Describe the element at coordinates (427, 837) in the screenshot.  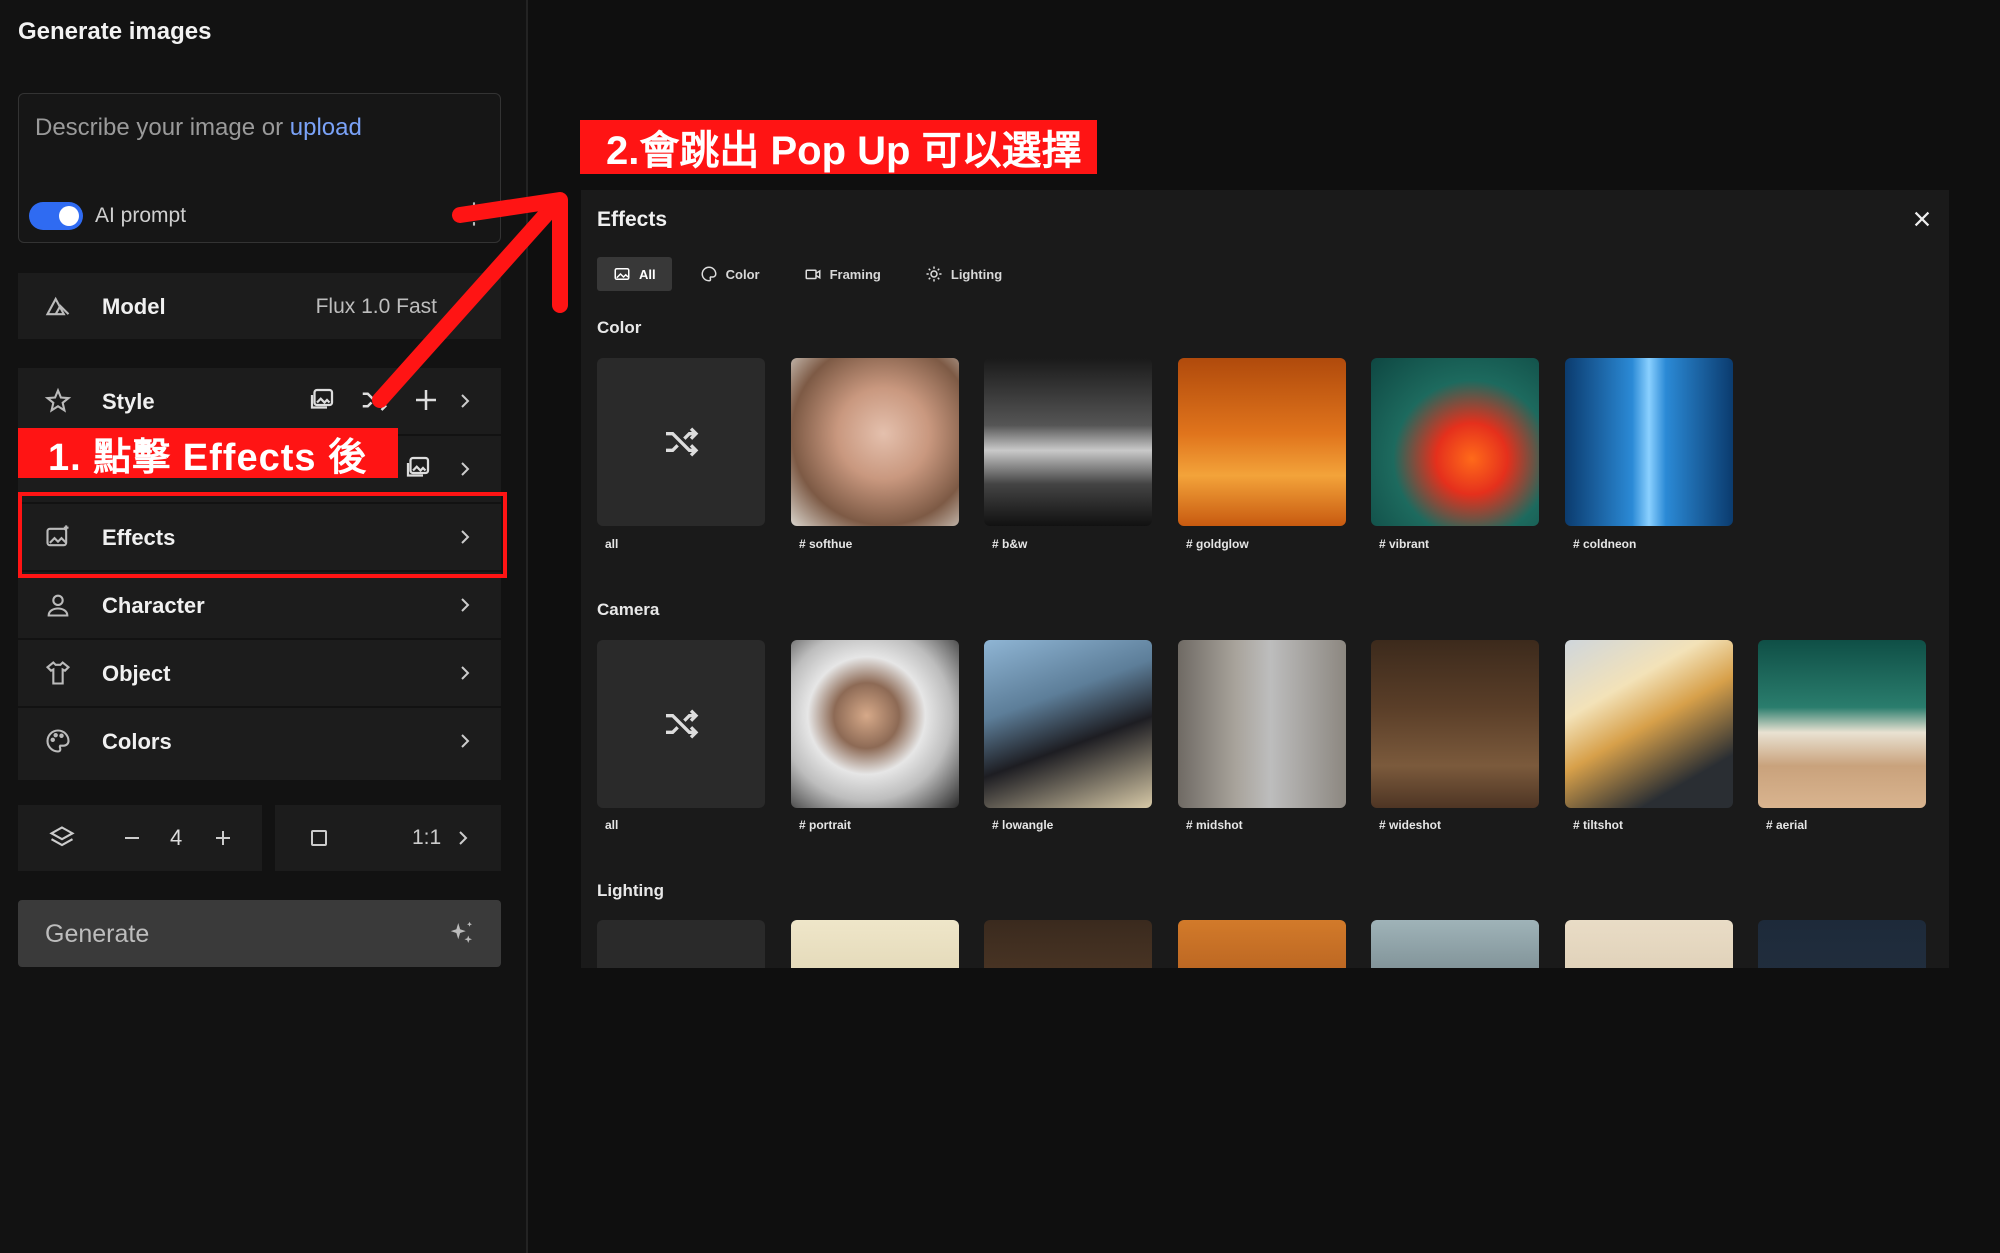
I see `aspect-ratio-value: 1:1` at that location.